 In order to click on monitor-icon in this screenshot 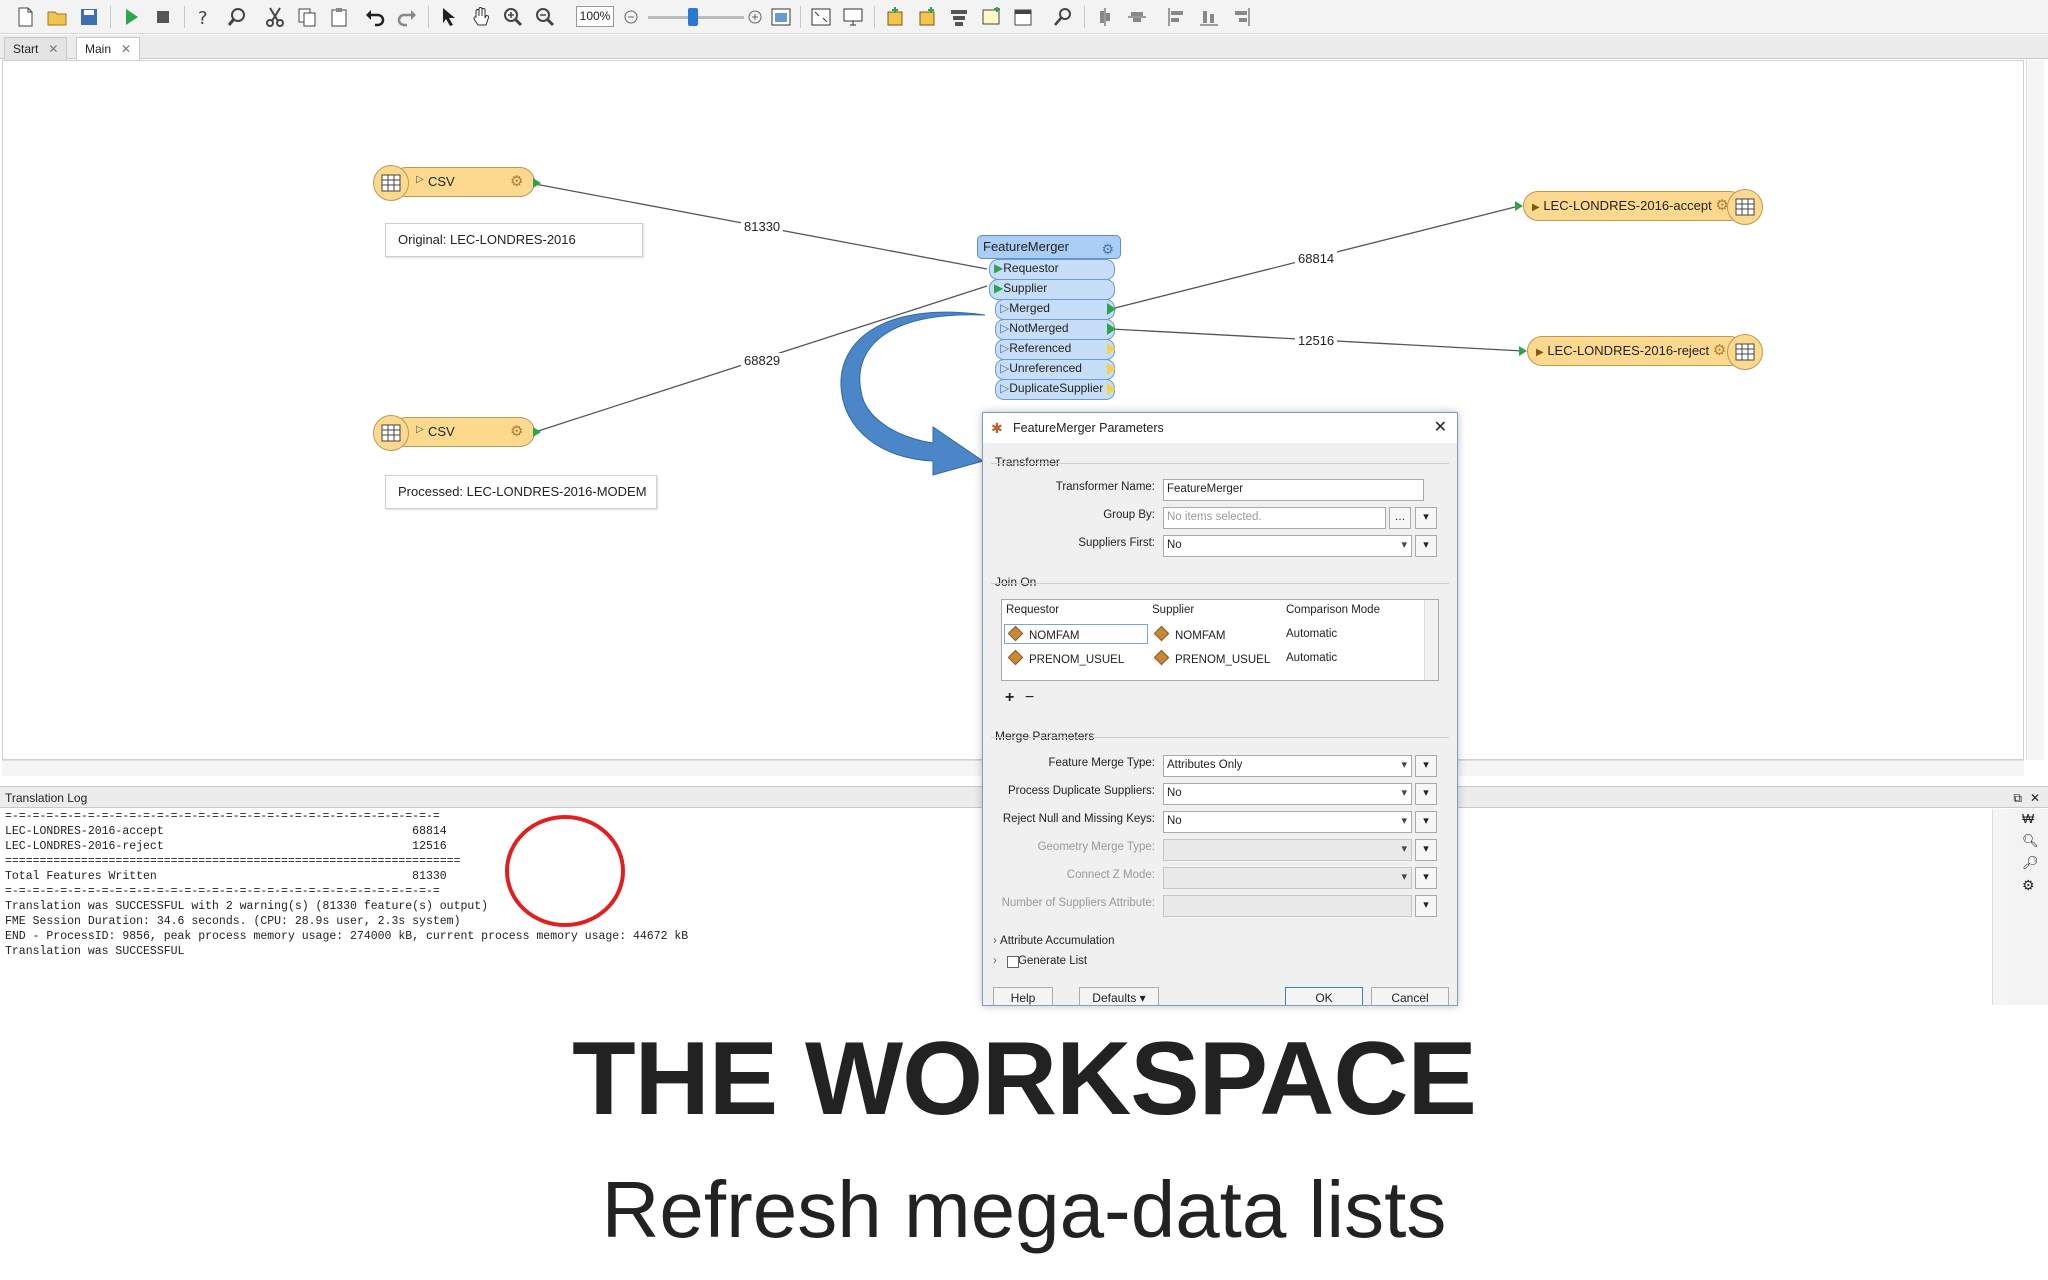, I will do `click(853, 17)`.